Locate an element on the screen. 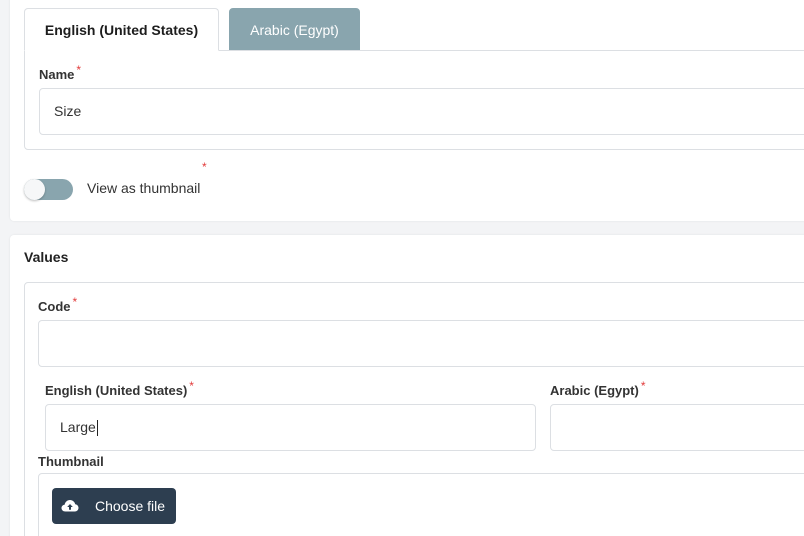 The height and width of the screenshot is (536, 804). text-cursor is located at coordinates (97, 428).